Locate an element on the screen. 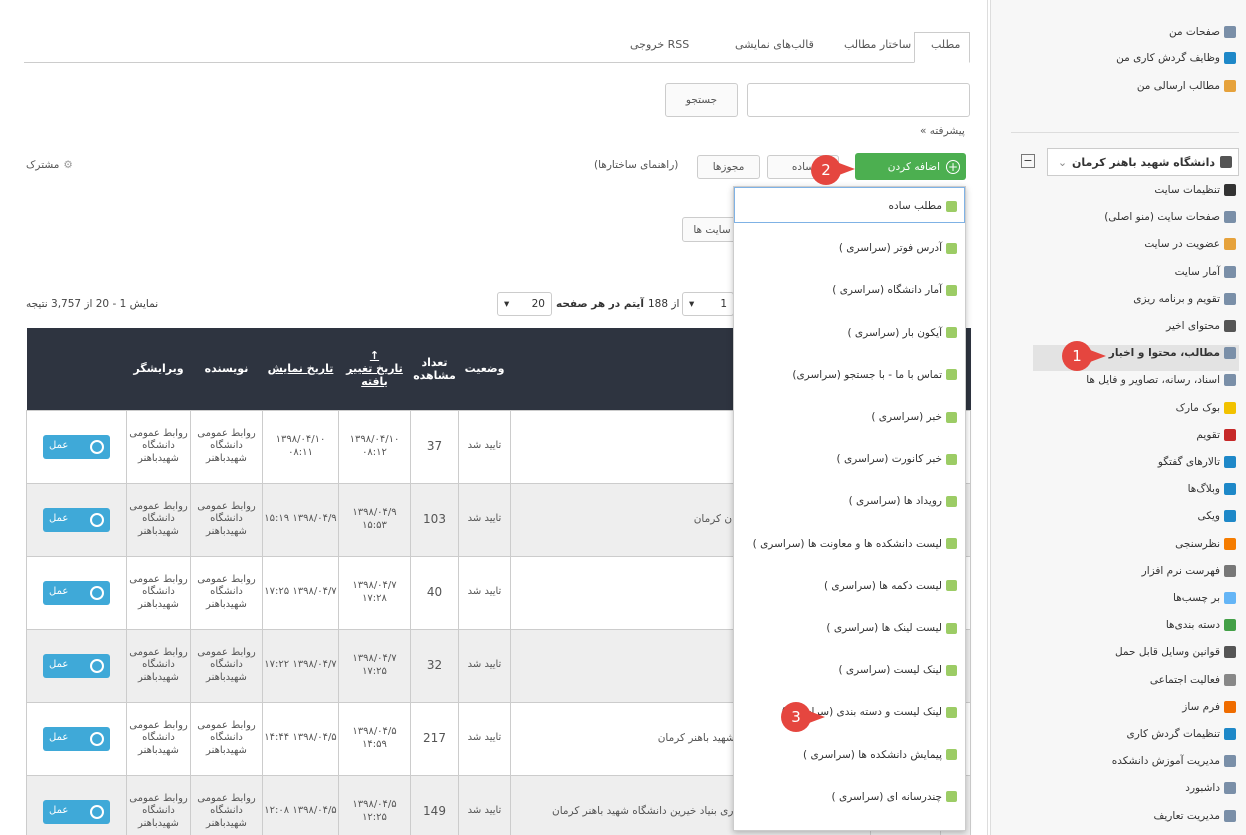 The width and height of the screenshot is (1246, 835). chevron-down-icon: ⌄ is located at coordinates (1062, 162).